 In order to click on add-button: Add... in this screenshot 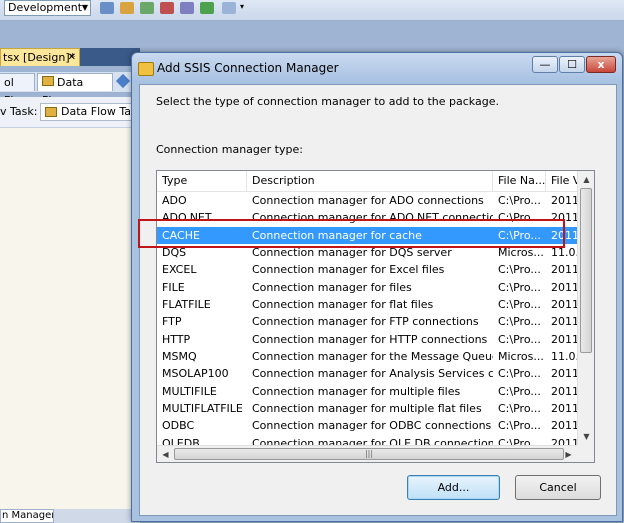, I will do `click(453, 487)`.